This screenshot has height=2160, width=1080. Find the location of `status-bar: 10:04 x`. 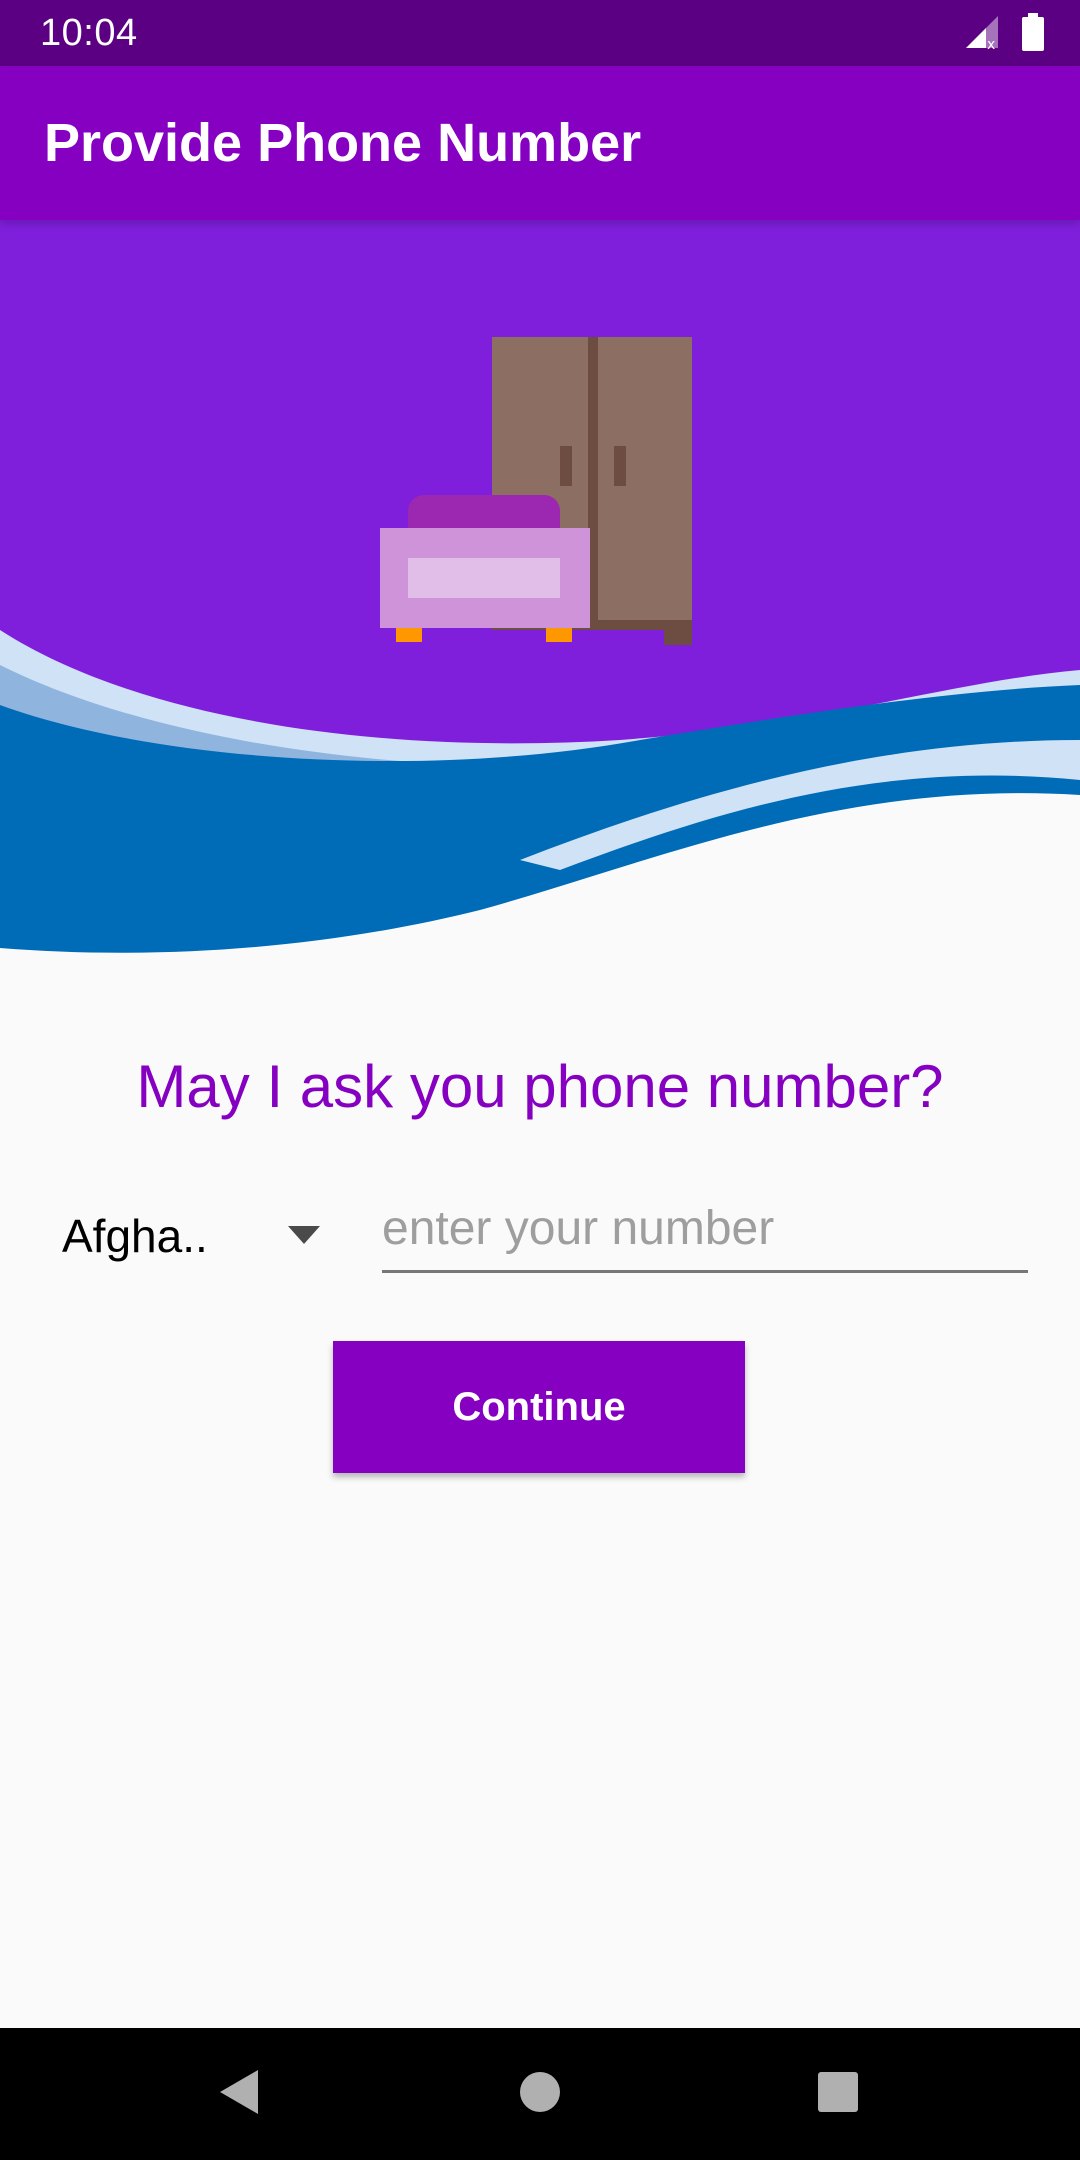

status-bar: 10:04 x is located at coordinates (540, 33).